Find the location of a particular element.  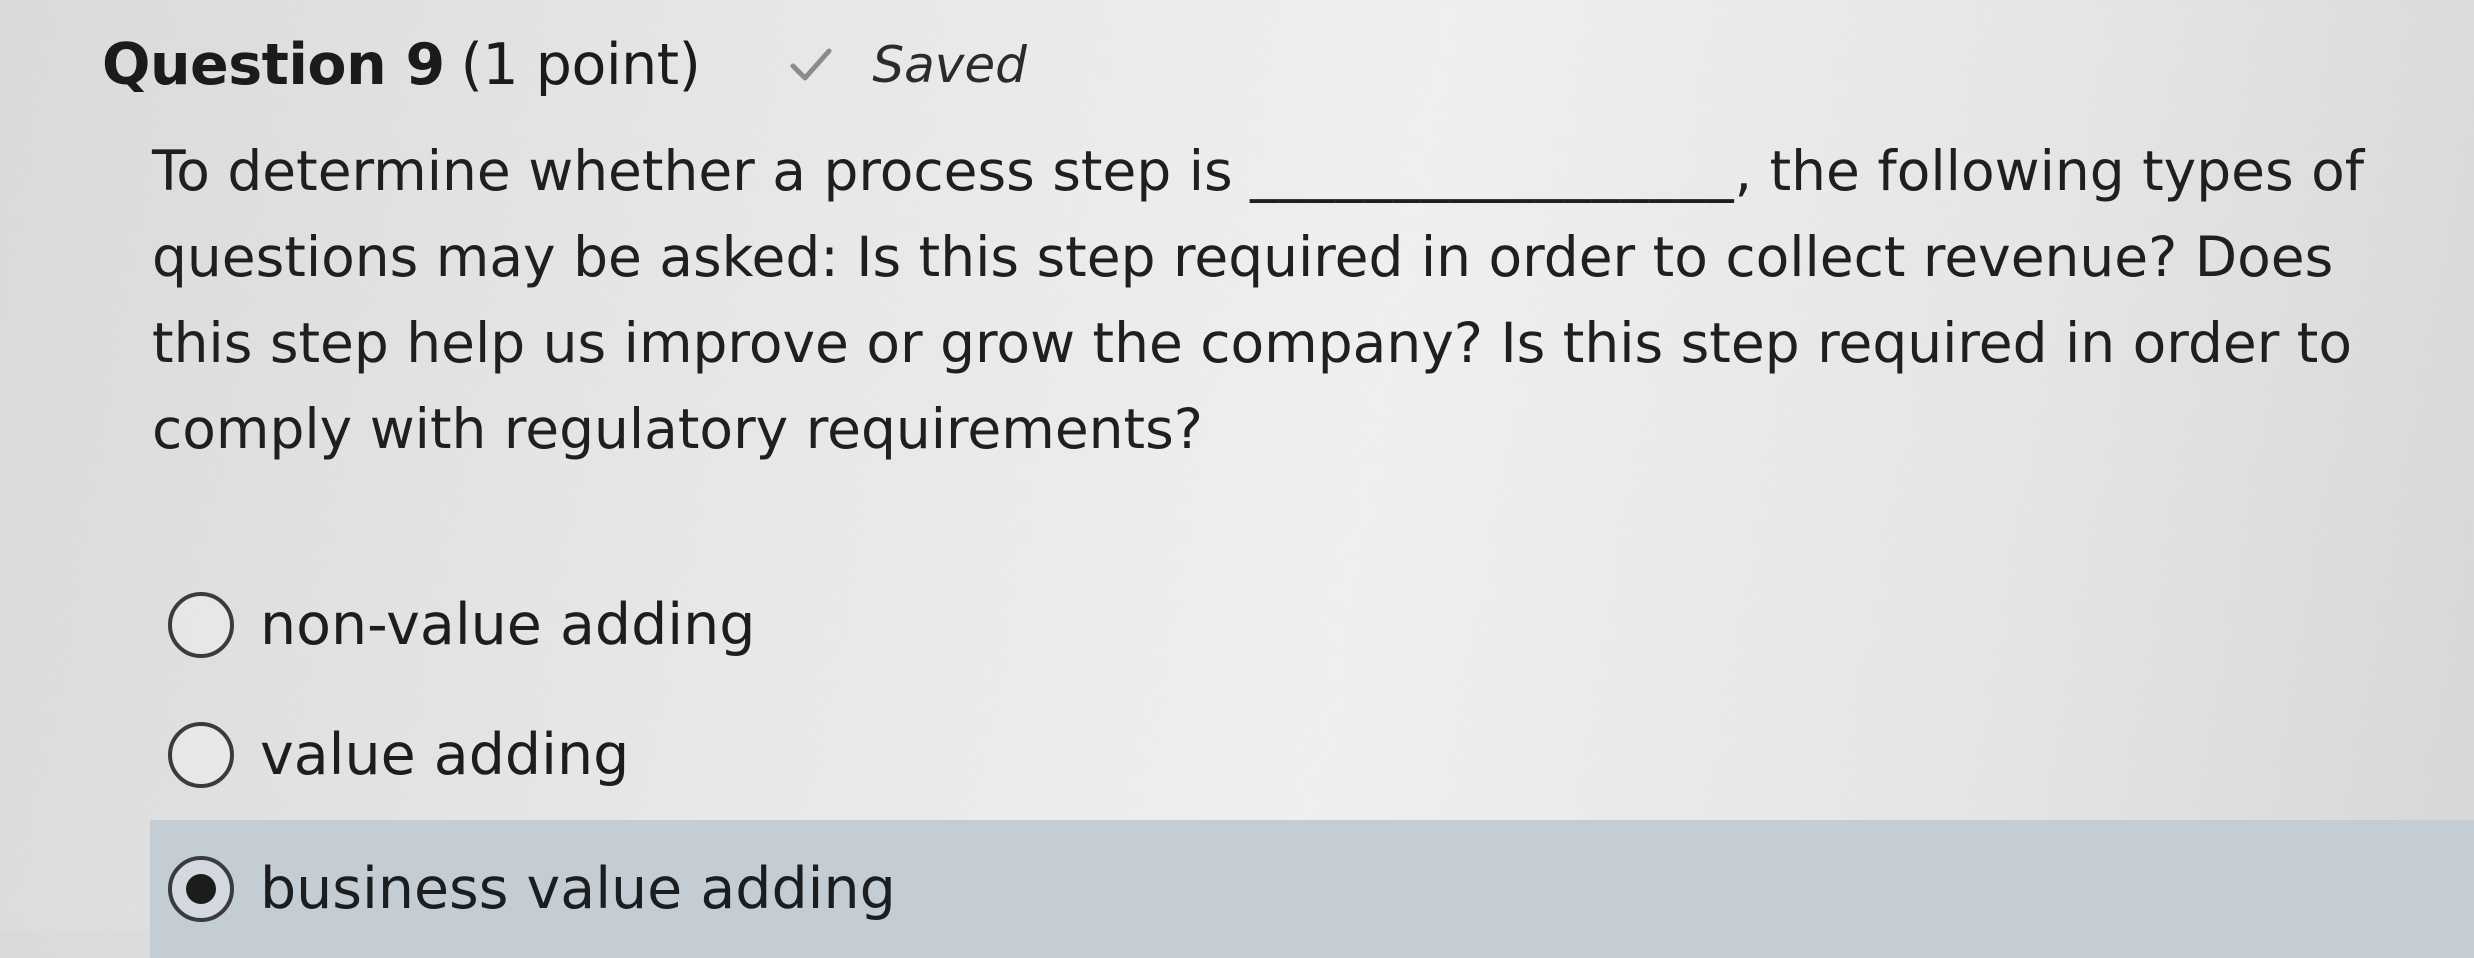

option-value-adding: value adding is located at coordinates (1312, 755).